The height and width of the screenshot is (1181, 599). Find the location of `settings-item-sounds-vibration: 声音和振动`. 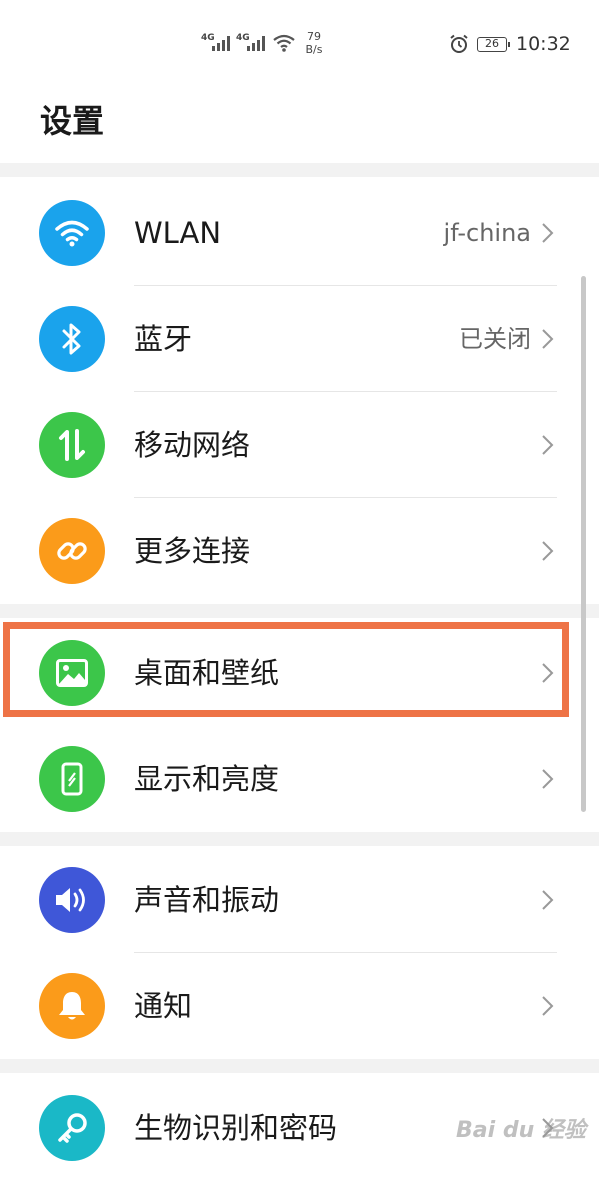

settings-item-sounds-vibration: 声音和振动 is located at coordinates (299, 900).